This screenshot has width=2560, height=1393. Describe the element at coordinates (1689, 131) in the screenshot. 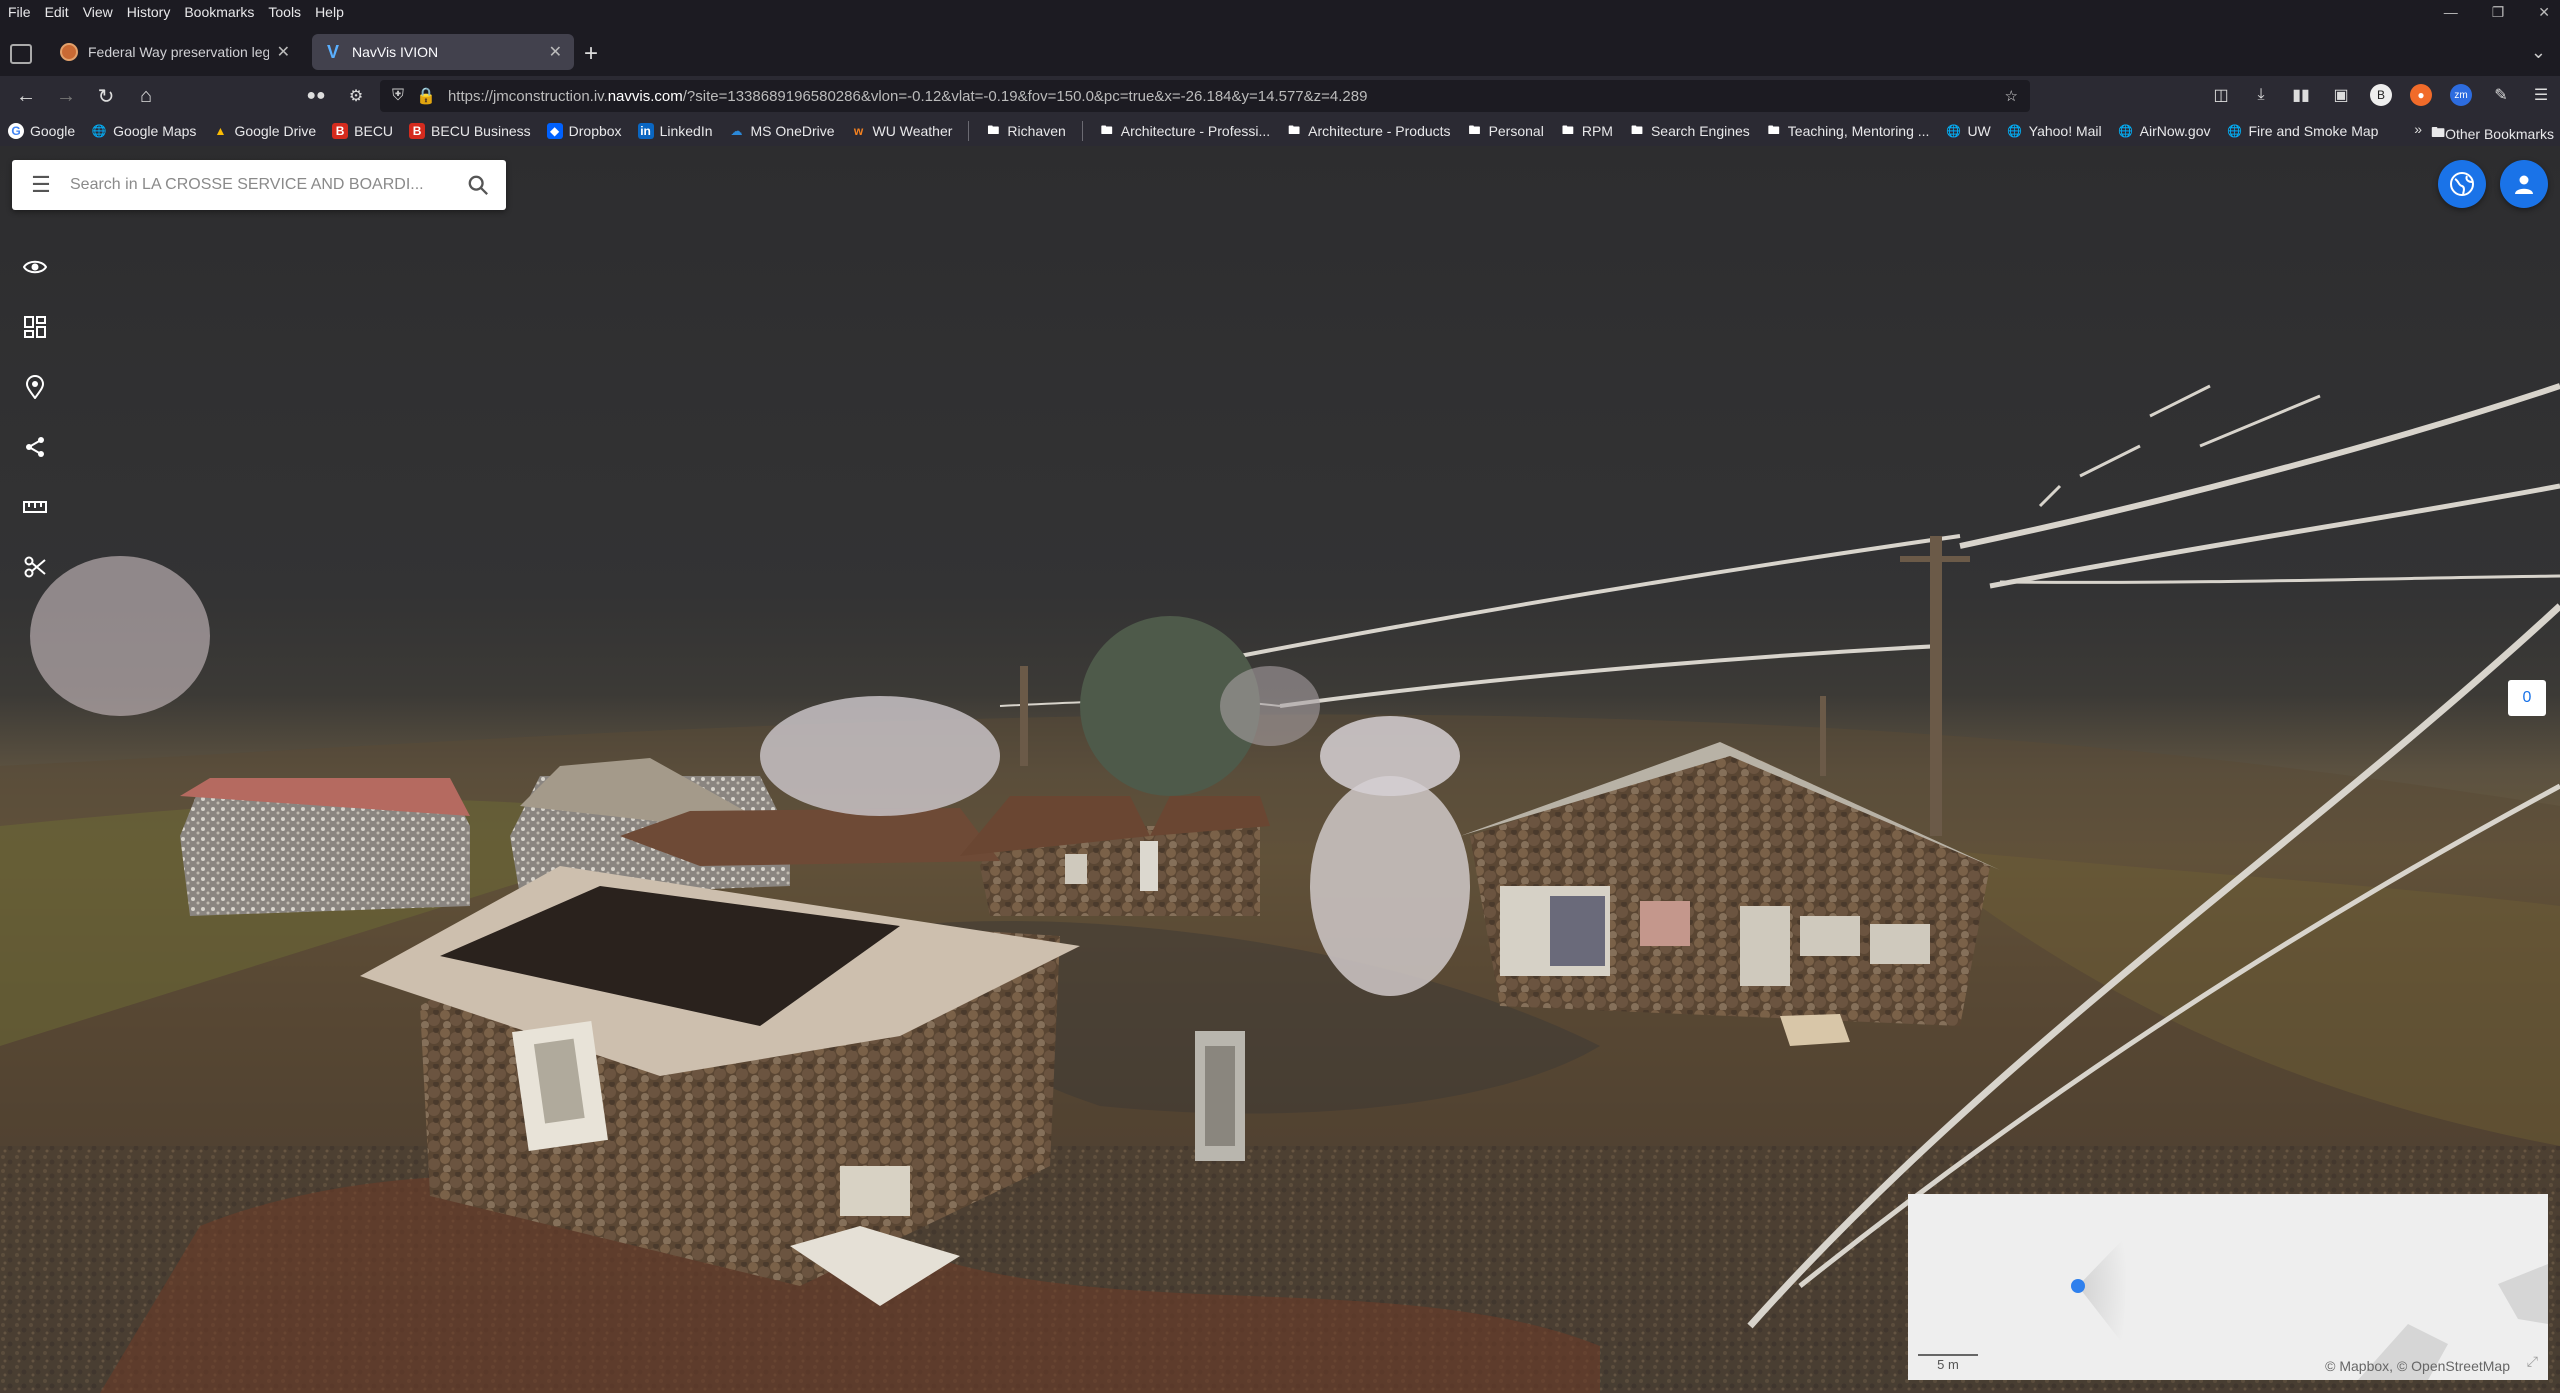

I see `bookmark-folder-search-engines: 🖿 Search Engines` at that location.